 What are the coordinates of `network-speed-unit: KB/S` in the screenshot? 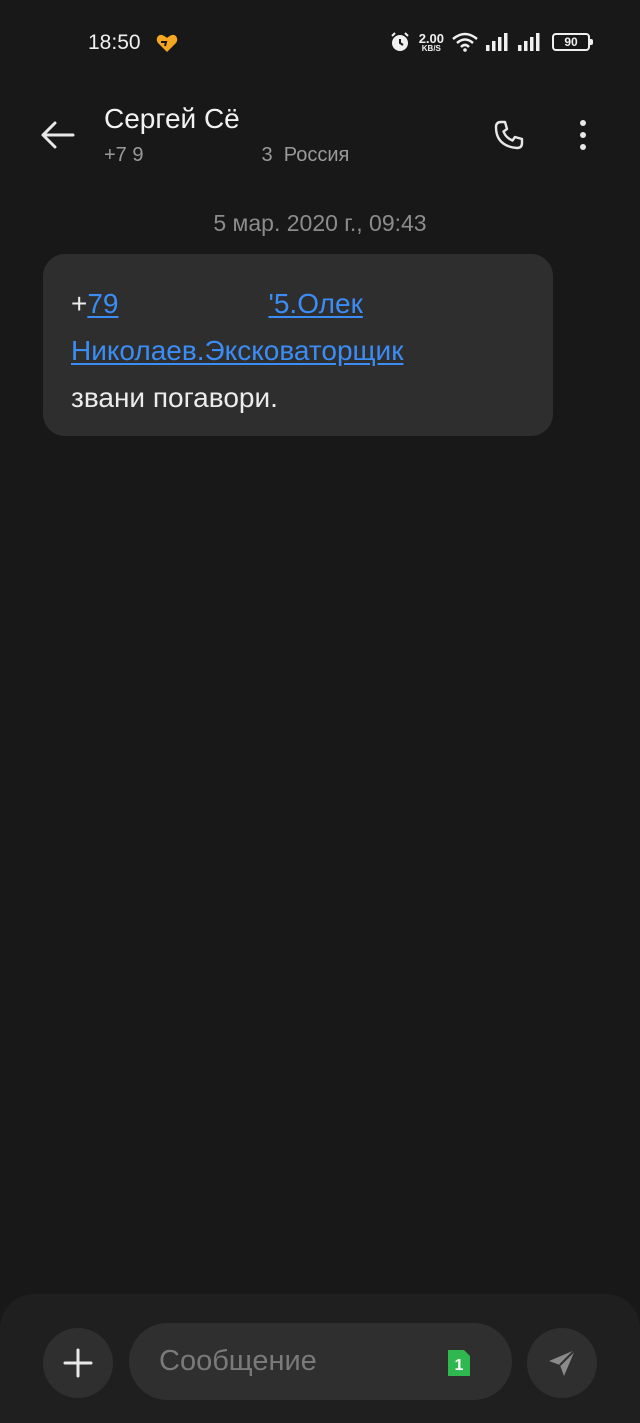 It's located at (431, 48).